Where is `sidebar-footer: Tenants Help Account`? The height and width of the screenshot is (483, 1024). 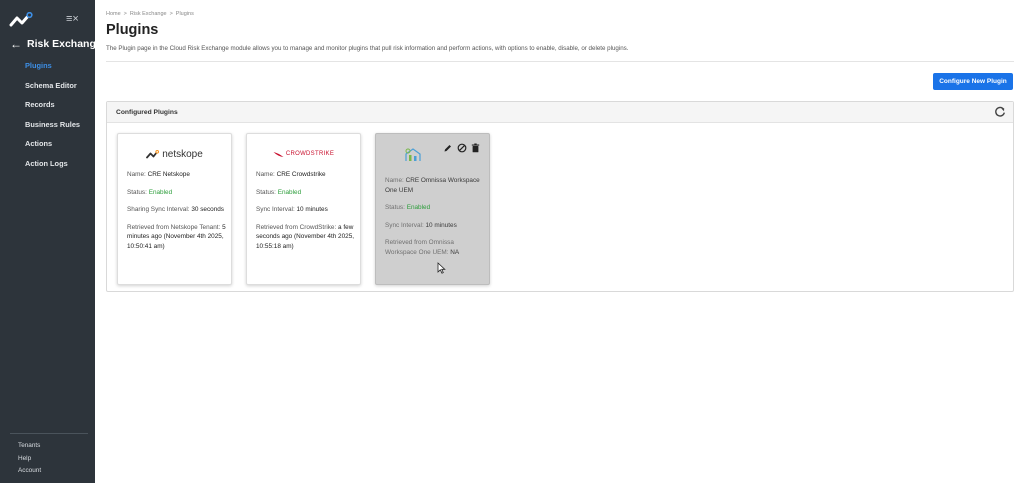 sidebar-footer: Tenants Help Account is located at coordinates (29, 459).